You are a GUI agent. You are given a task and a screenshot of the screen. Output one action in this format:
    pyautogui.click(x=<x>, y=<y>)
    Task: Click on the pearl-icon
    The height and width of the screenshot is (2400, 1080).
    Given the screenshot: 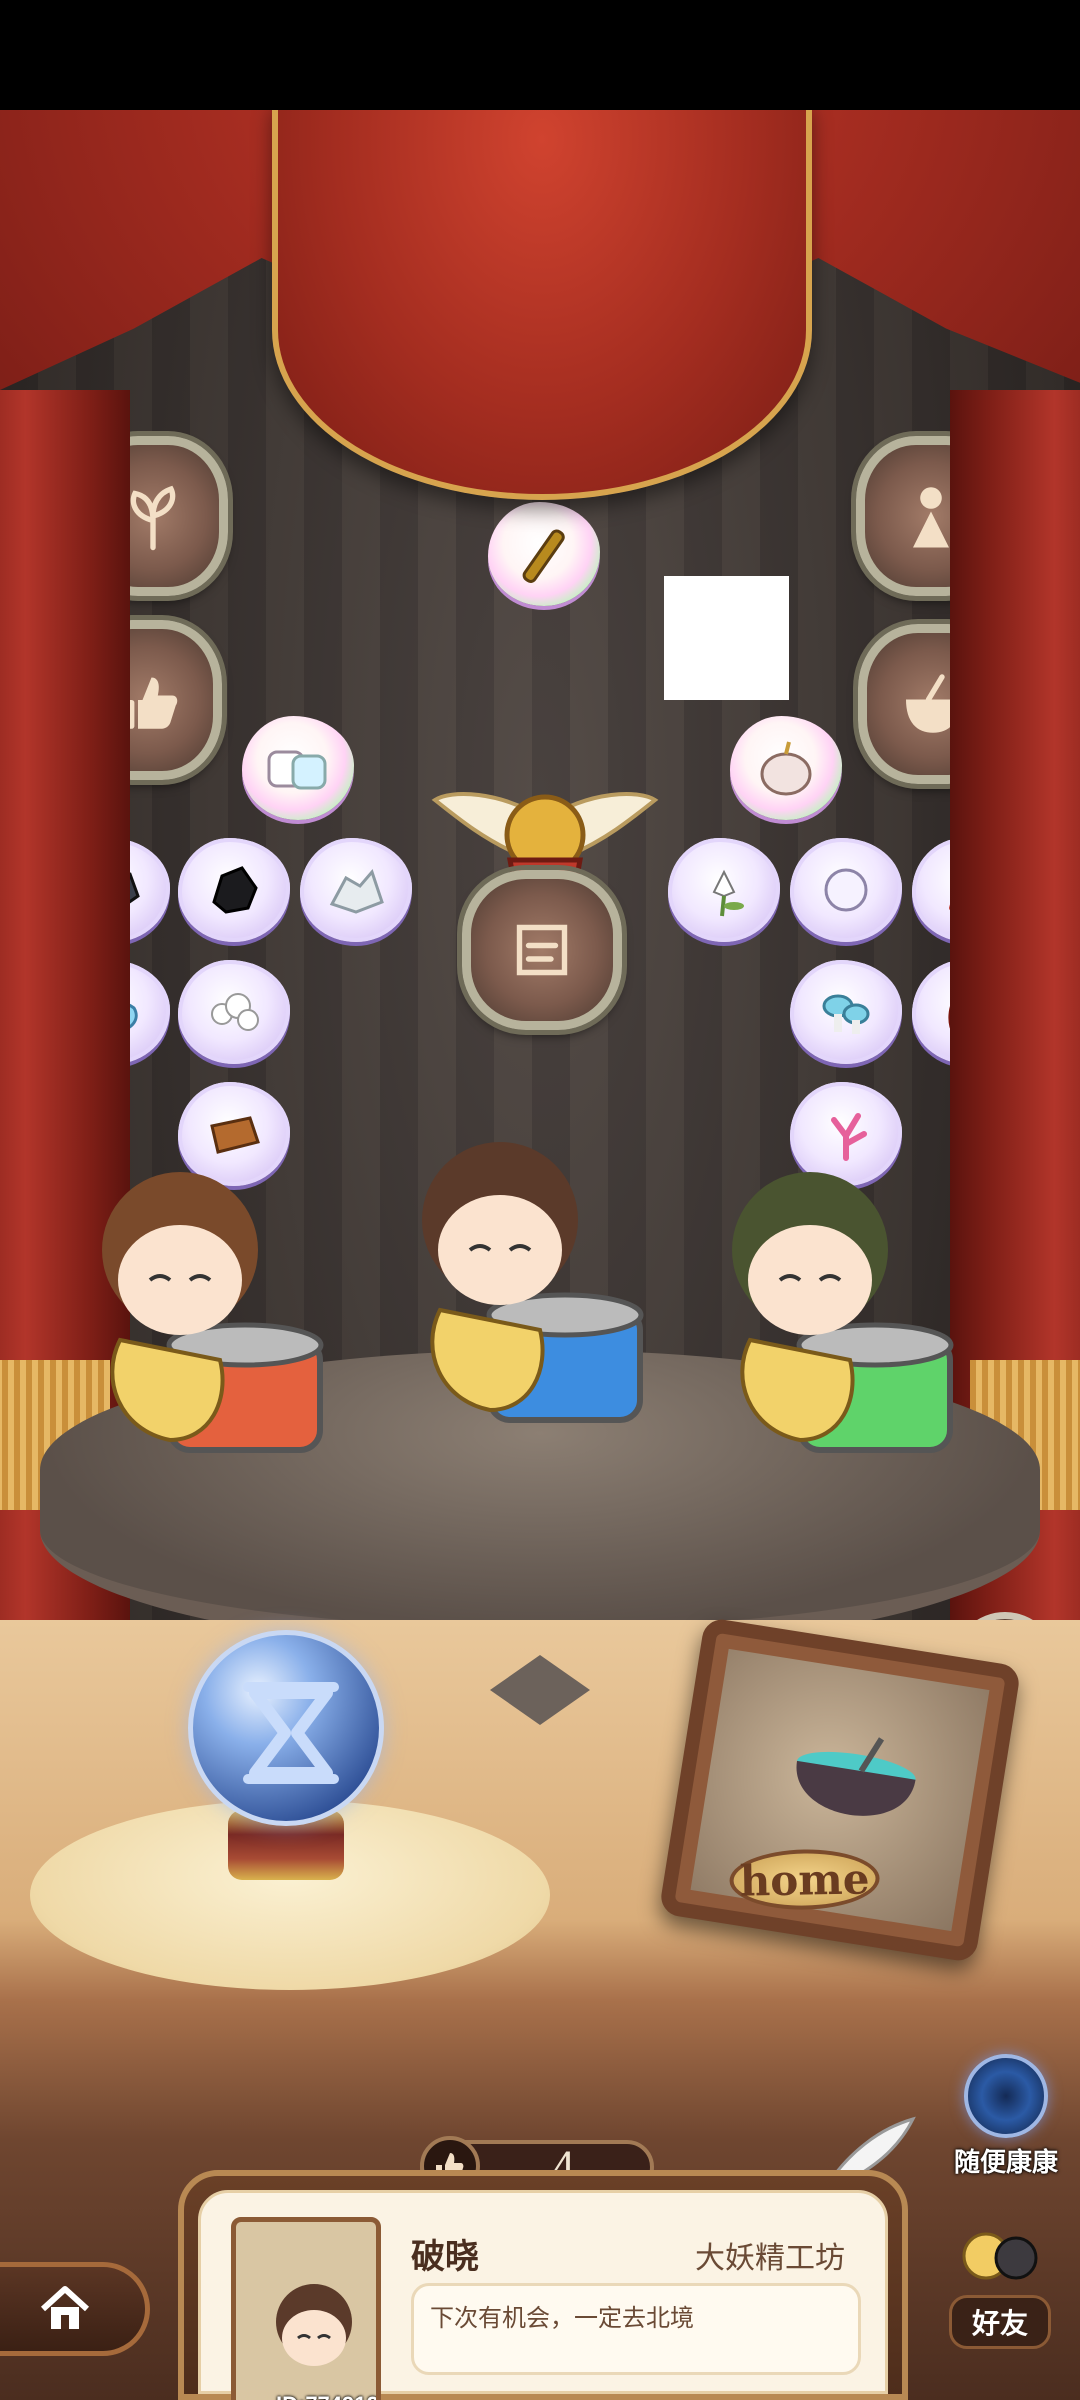 What is the action you would take?
    pyautogui.click(x=846, y=890)
    